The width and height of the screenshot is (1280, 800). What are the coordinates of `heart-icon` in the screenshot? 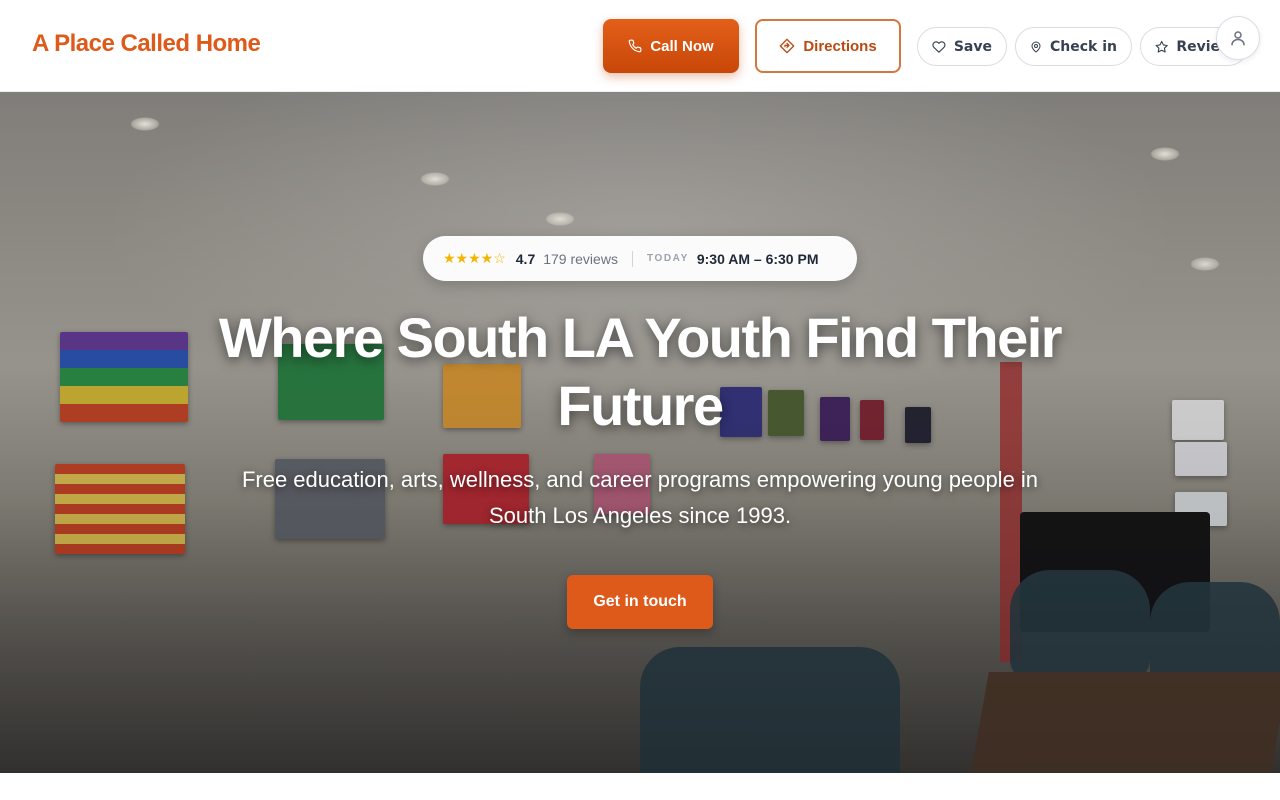 It's located at (939, 46).